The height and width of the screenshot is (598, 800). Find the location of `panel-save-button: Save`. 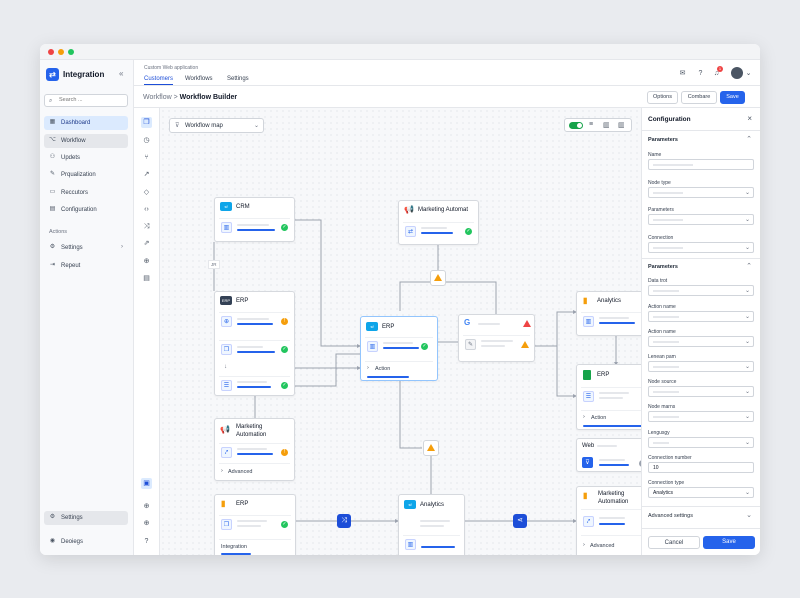

panel-save-button: Save is located at coordinates (729, 542).